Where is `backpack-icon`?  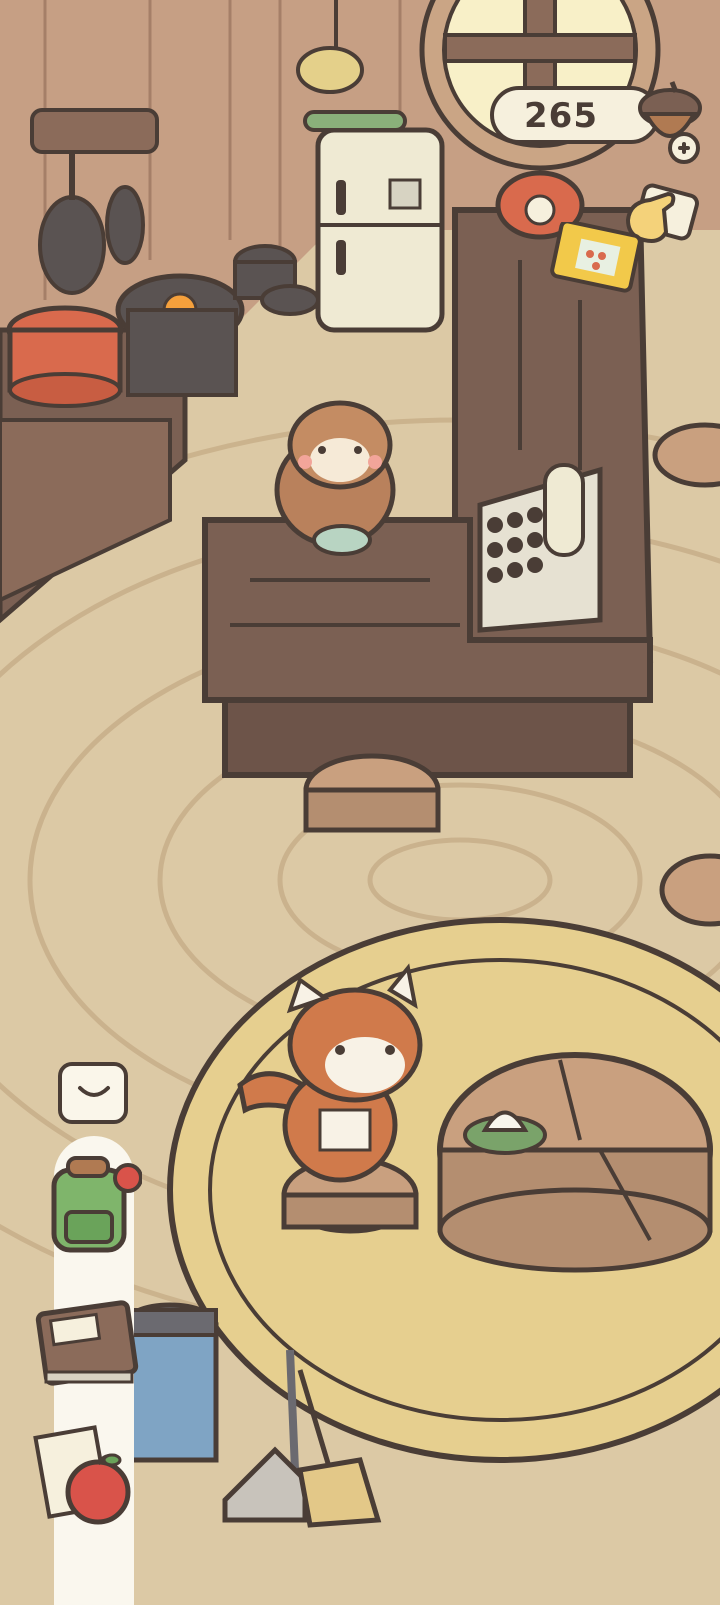
backpack-icon is located at coordinates (87, 1205).